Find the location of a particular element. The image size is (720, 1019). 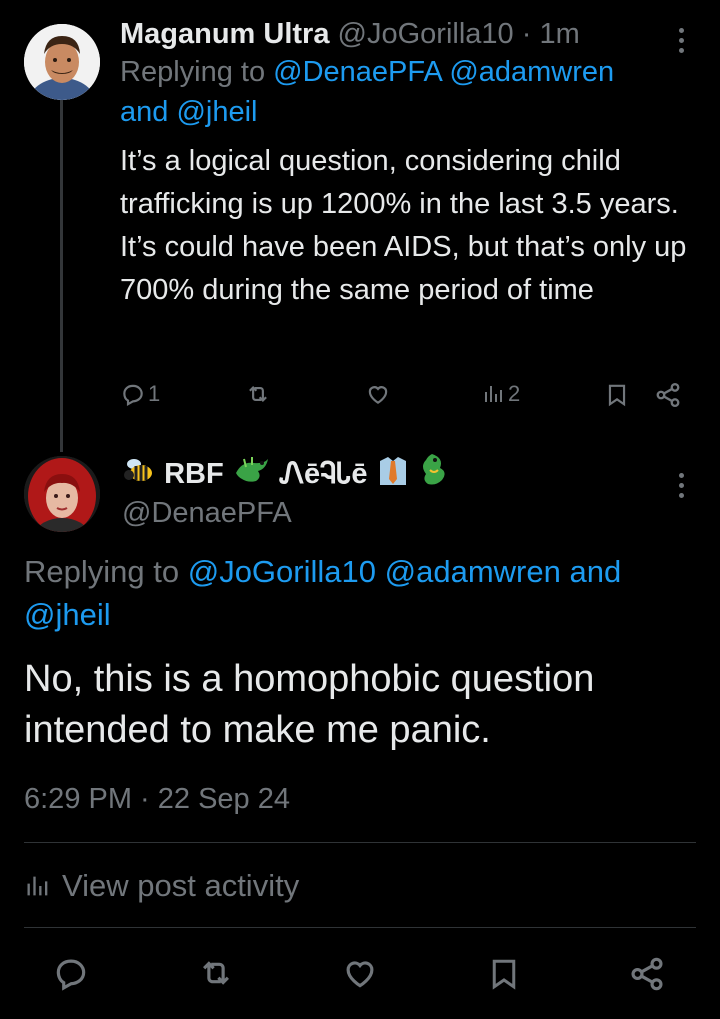

mention-jheil: @jheil is located at coordinates (216, 112).